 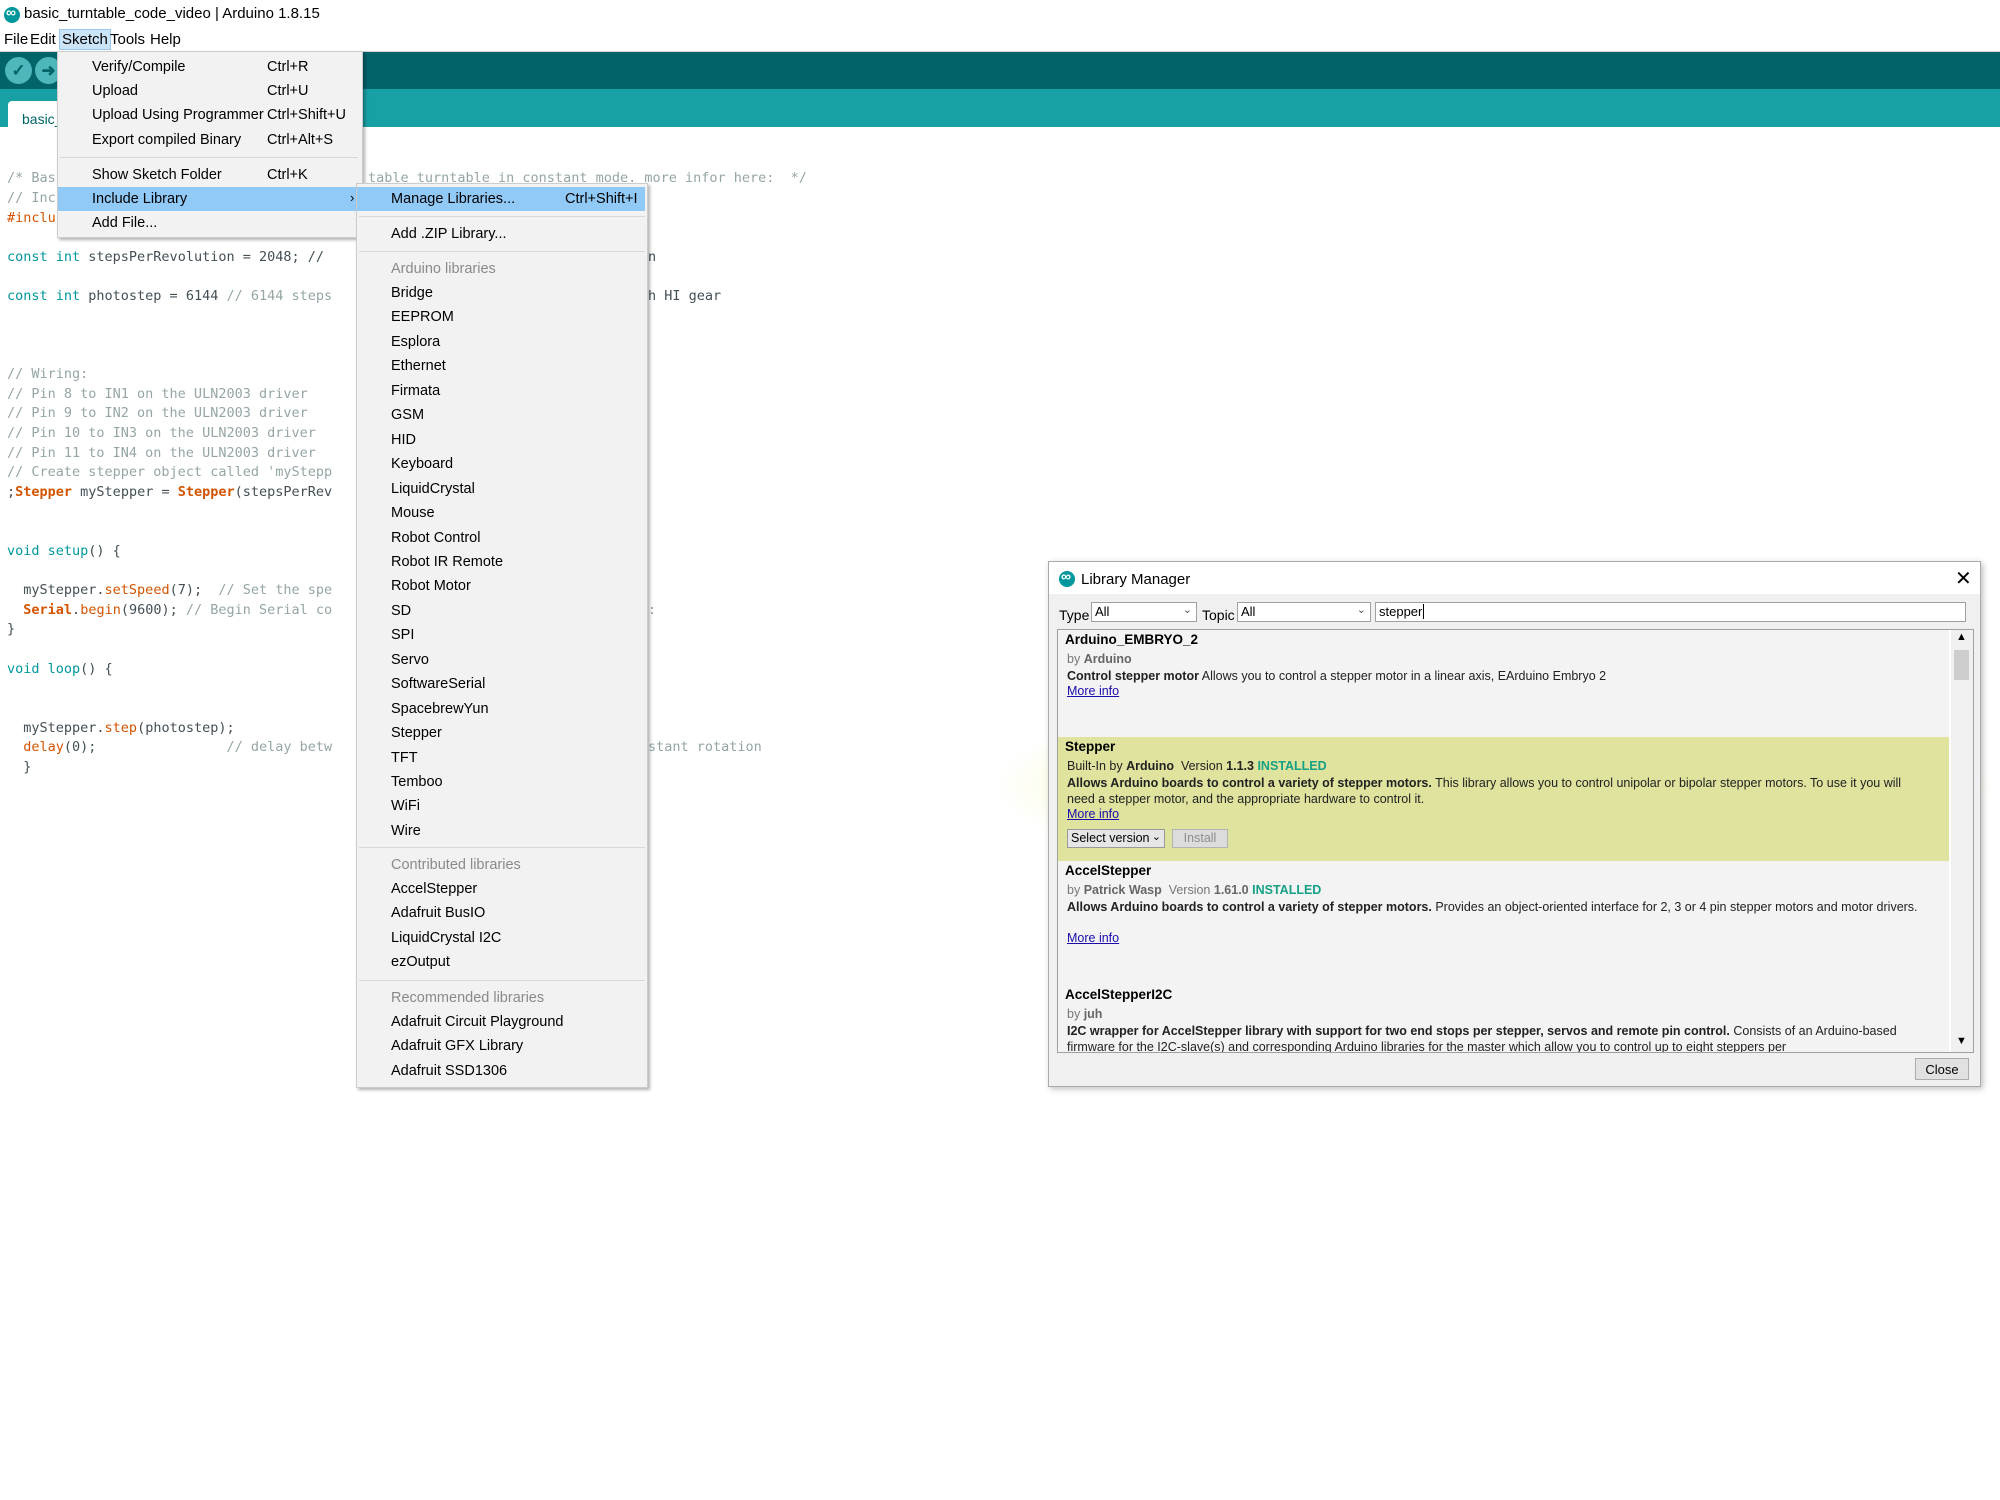 I want to click on code-line: // Wiring:, so click(x=48, y=374).